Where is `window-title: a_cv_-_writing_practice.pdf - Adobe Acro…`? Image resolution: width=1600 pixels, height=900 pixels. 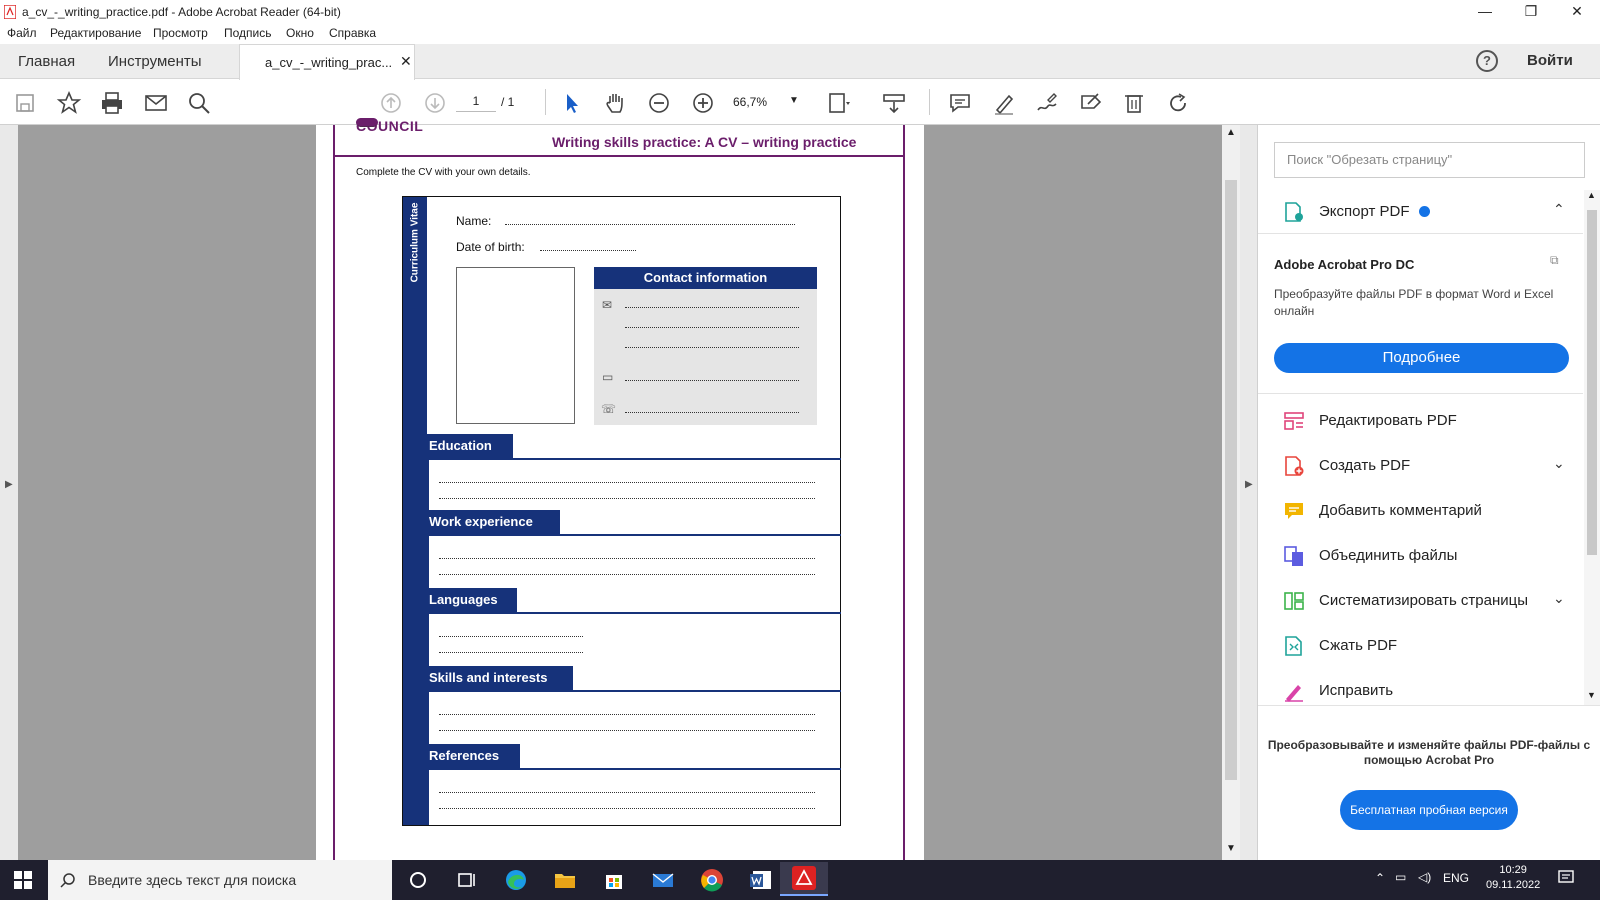 window-title: a_cv_-_writing_practice.pdf - Adobe Acro… is located at coordinates (181, 12).